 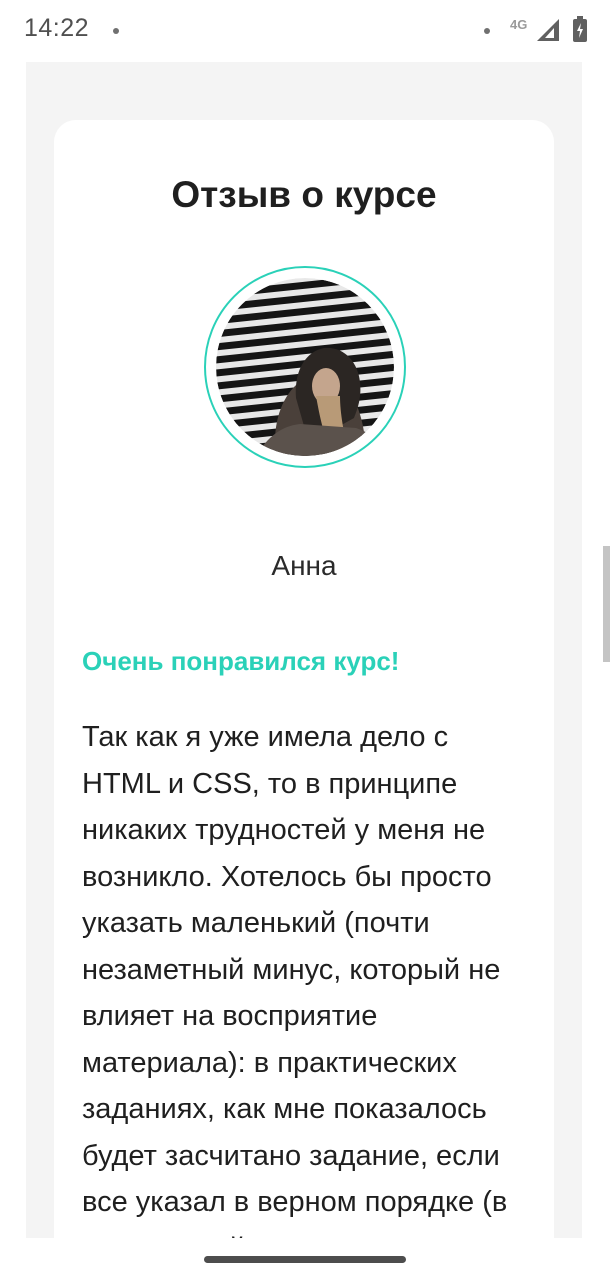 What do you see at coordinates (304, 194) in the screenshot?
I see `review-title: Отзыв о курсе` at bounding box center [304, 194].